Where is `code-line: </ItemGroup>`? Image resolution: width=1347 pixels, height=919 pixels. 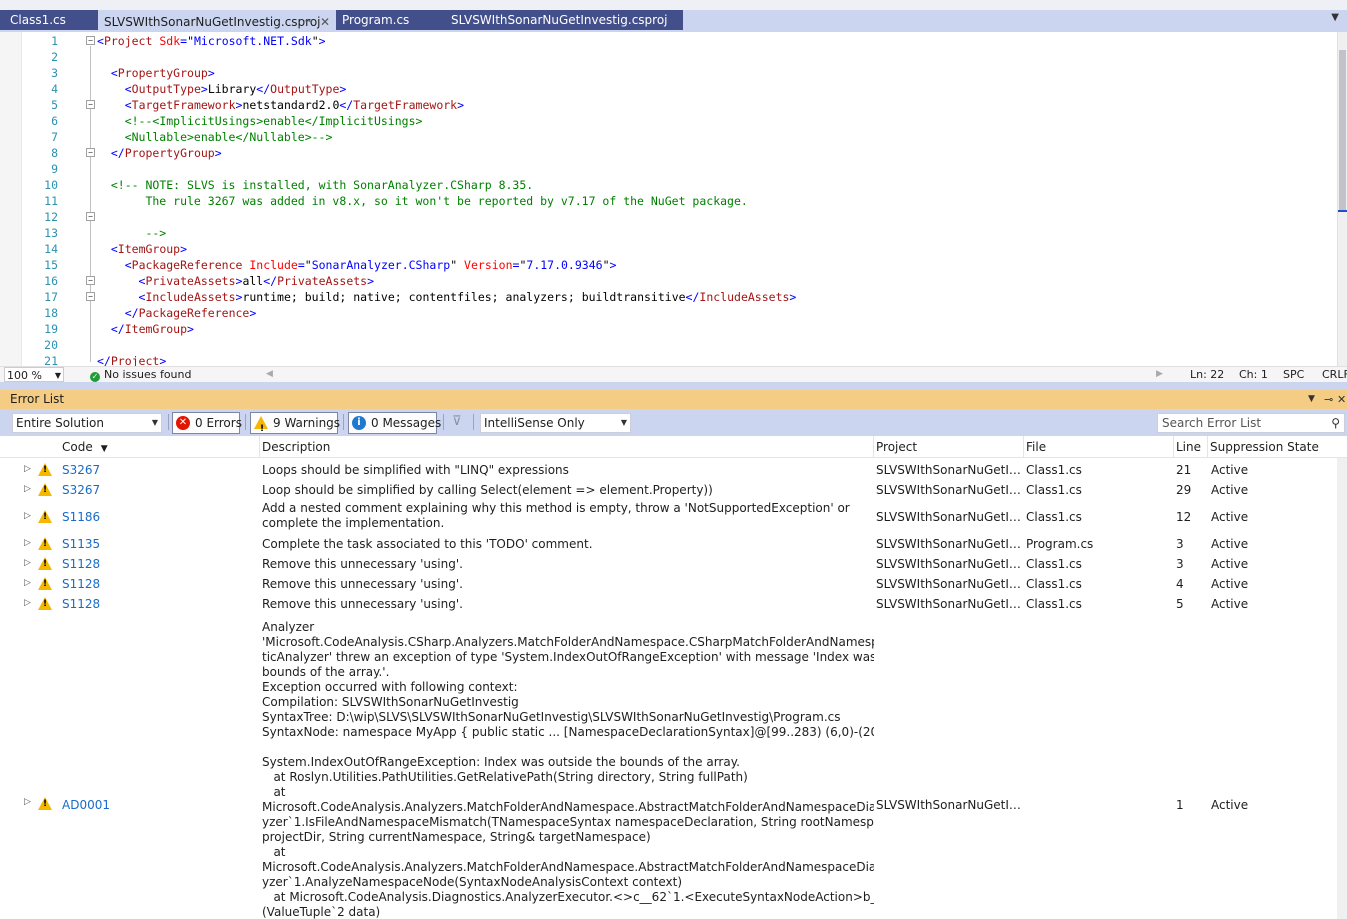 code-line: </ItemGroup> is located at coordinates (145, 329).